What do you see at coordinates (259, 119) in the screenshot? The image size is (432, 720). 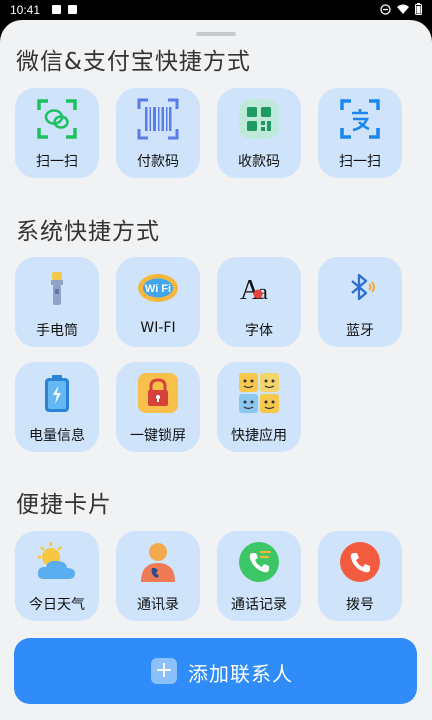 I see `qrcode-icon` at bounding box center [259, 119].